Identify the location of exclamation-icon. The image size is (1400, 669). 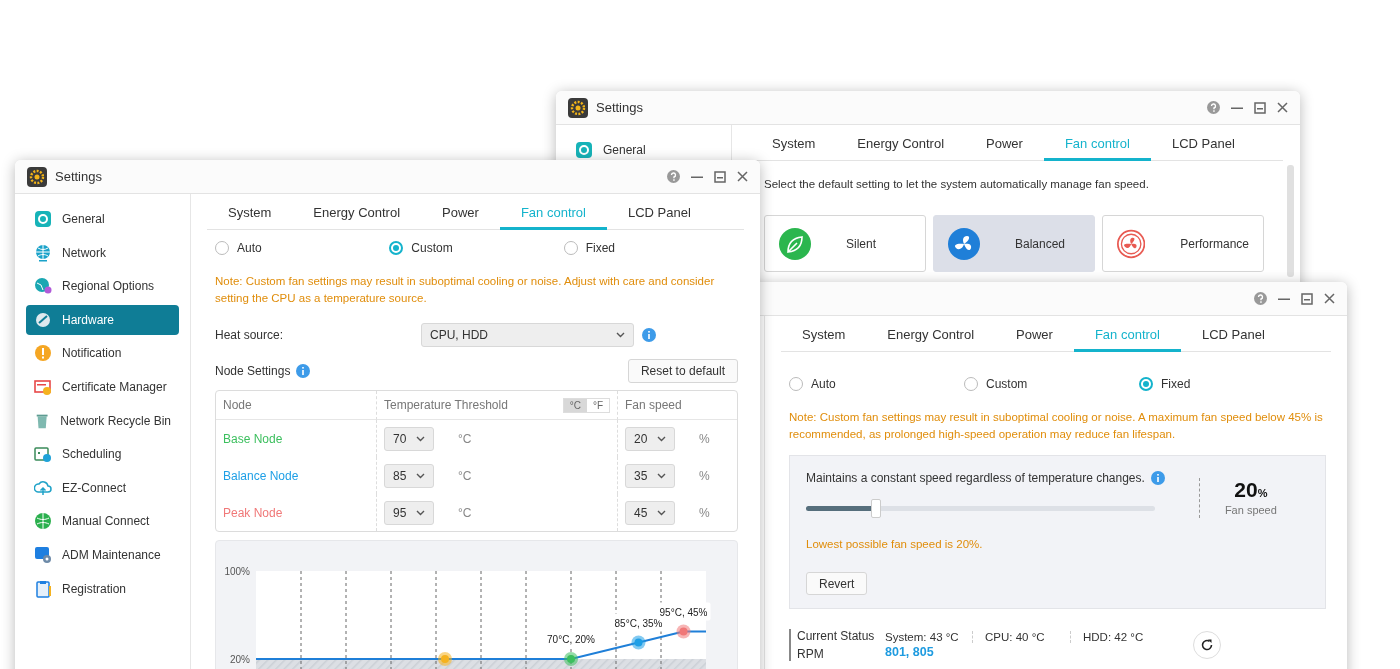
(43, 353).